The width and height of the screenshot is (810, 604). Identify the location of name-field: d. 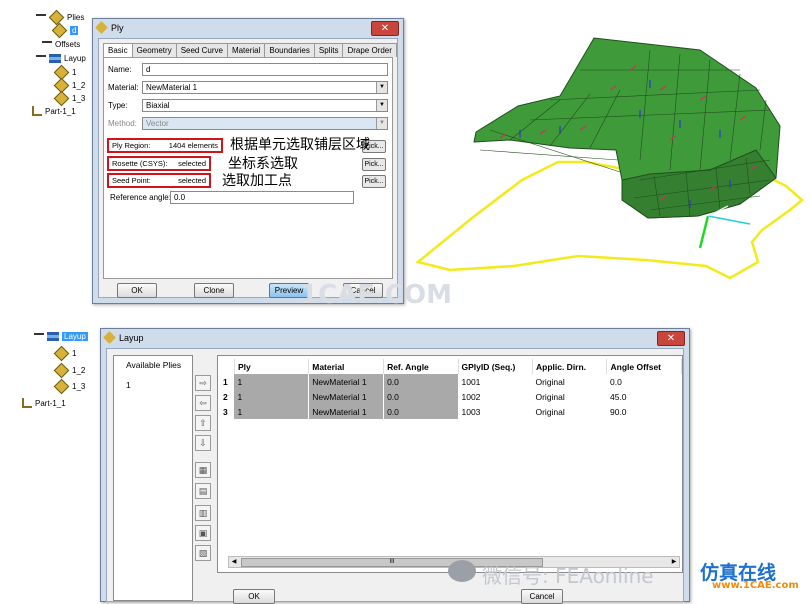
(265, 69).